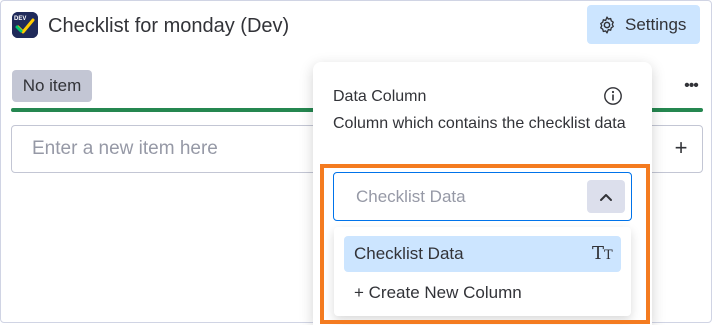  I want to click on option-label: + Create New Column, so click(438, 292).